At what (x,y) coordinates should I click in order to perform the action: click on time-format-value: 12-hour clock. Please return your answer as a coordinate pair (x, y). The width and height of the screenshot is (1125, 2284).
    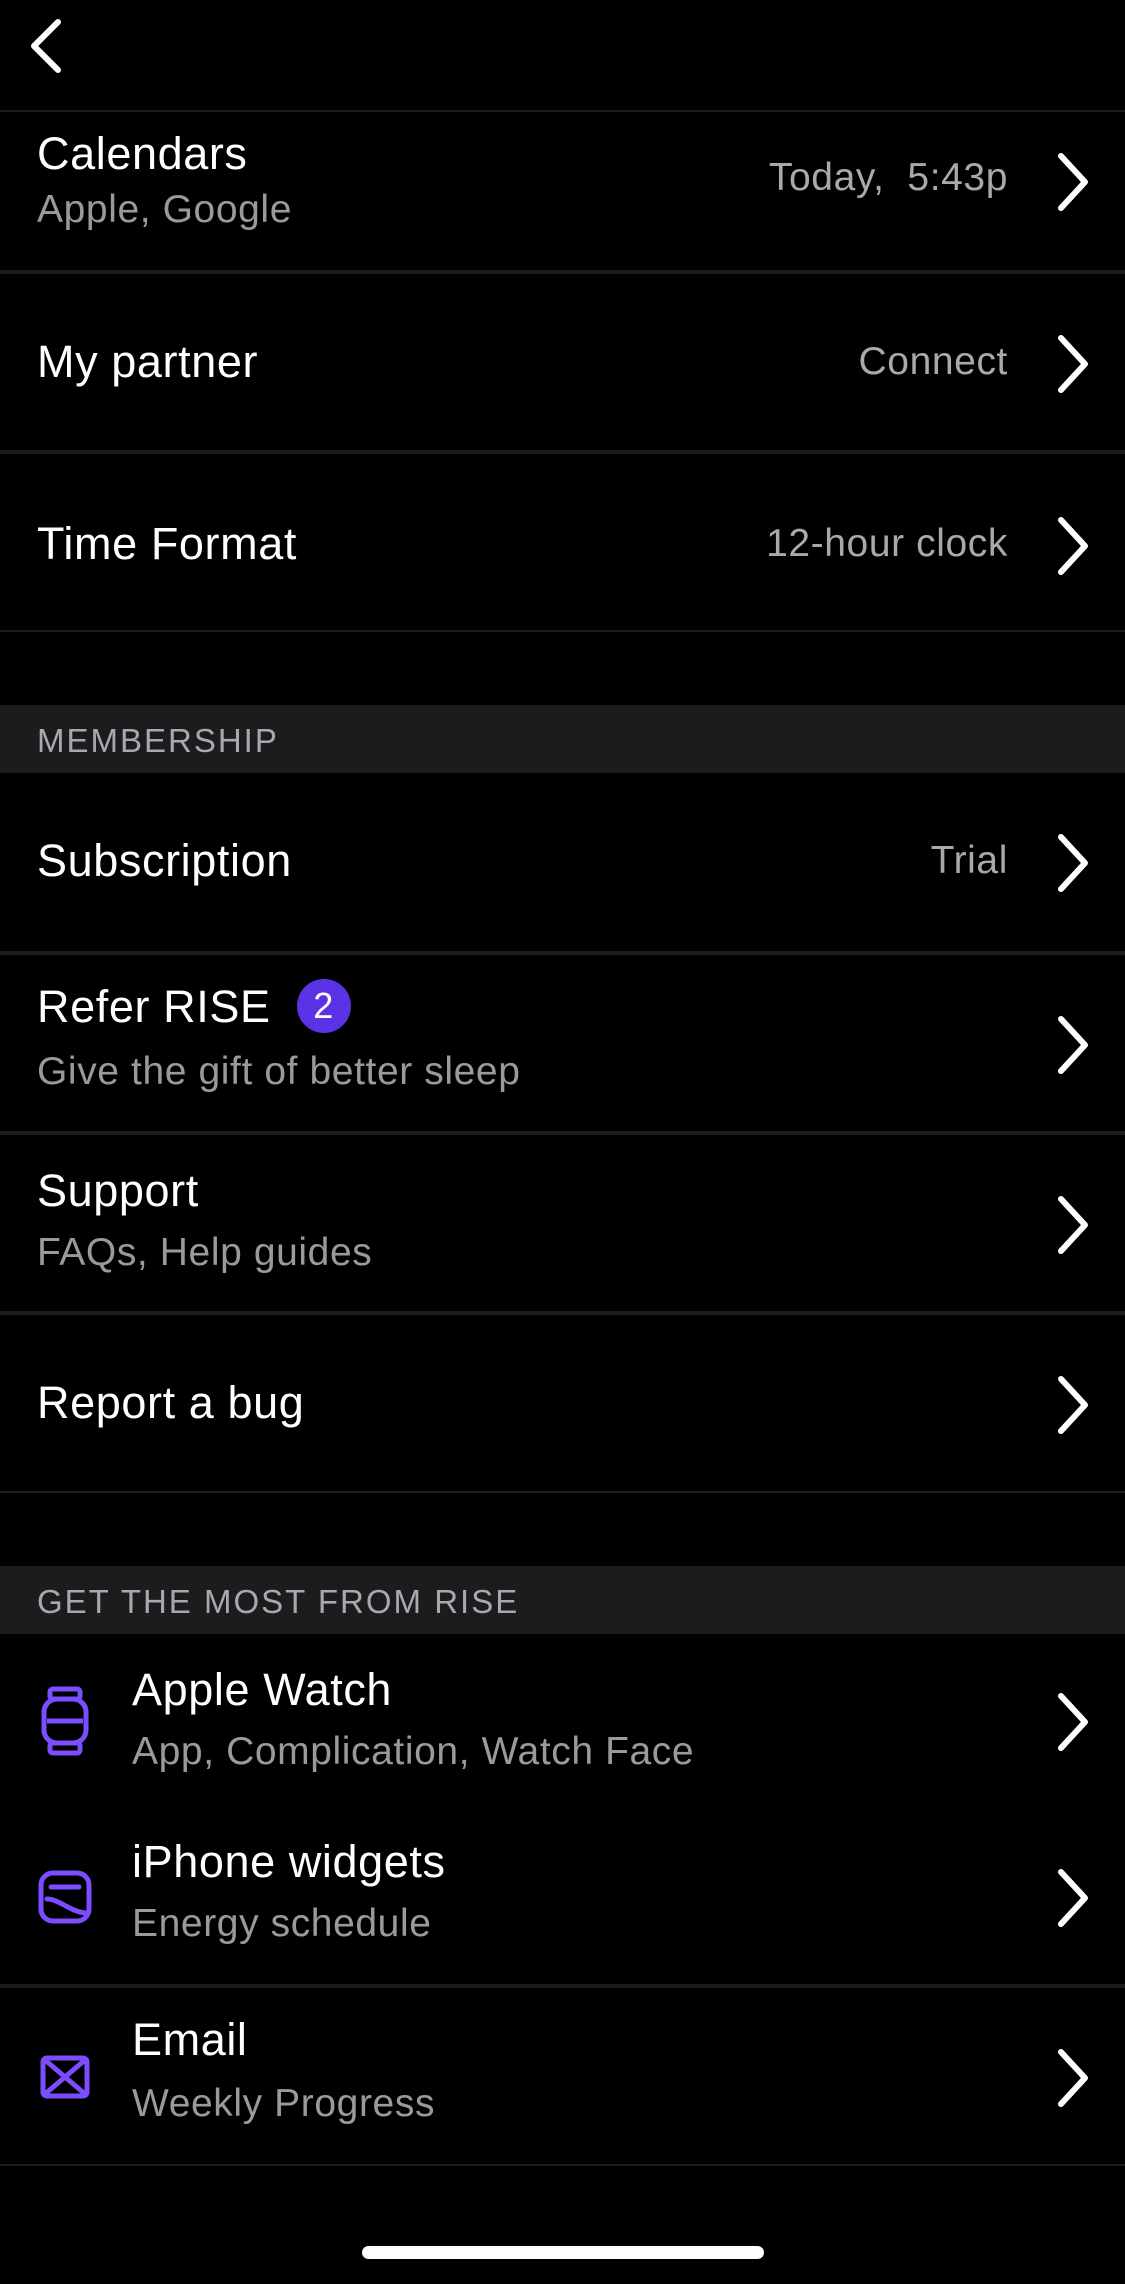
    Looking at the image, I should click on (887, 543).